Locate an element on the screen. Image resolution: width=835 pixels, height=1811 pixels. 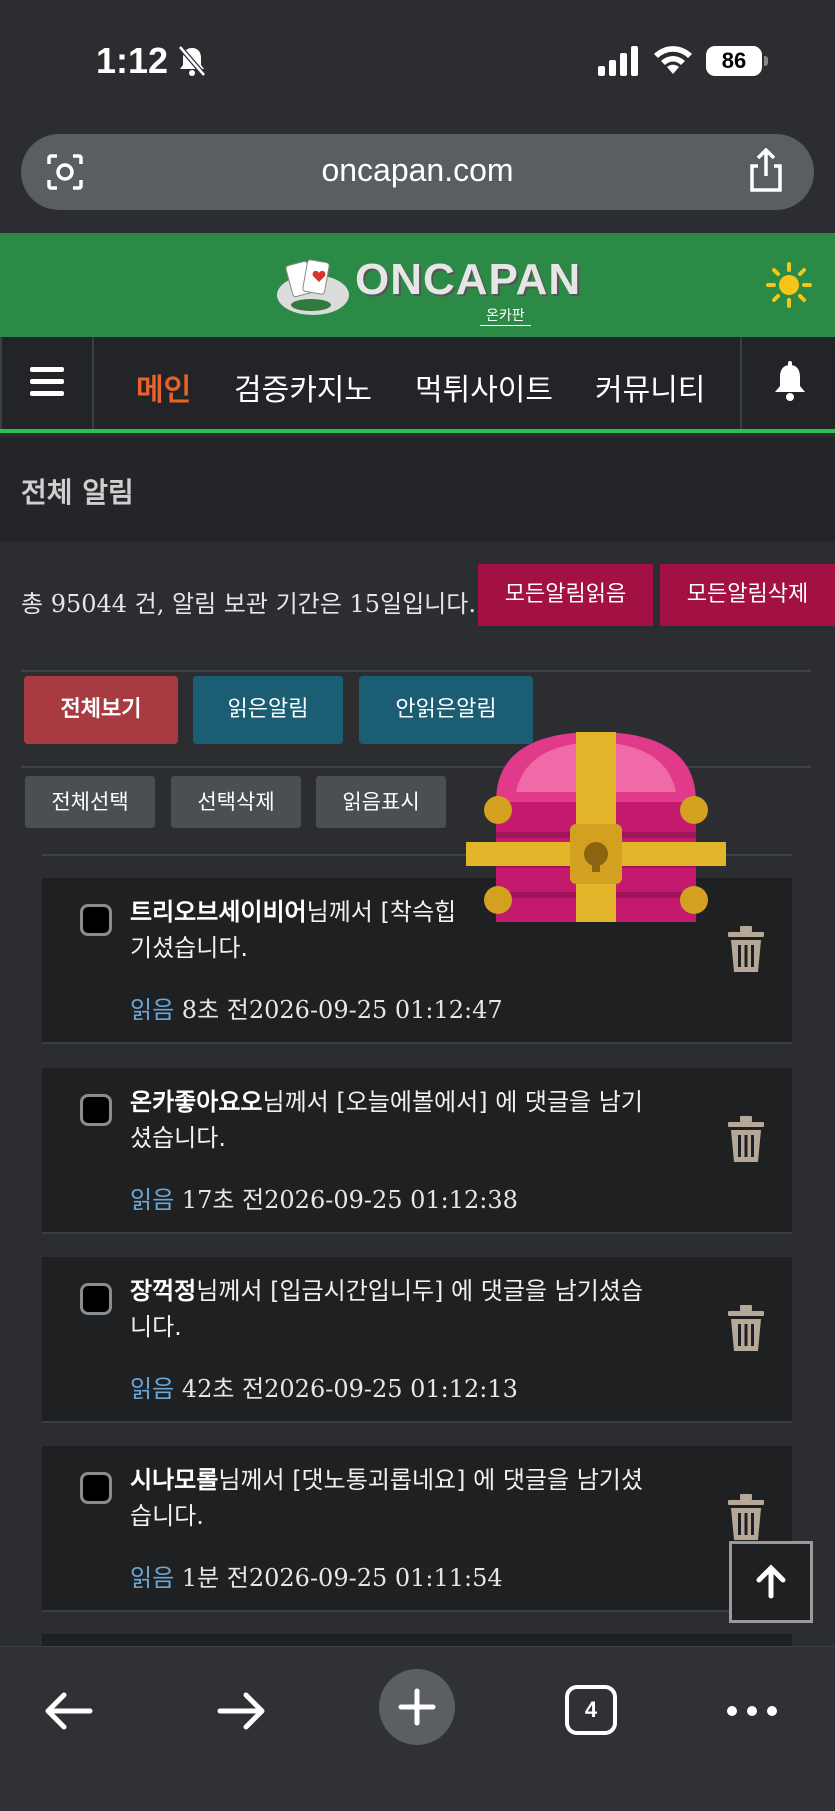
url-text: oncapan.com is located at coordinates (417, 170).